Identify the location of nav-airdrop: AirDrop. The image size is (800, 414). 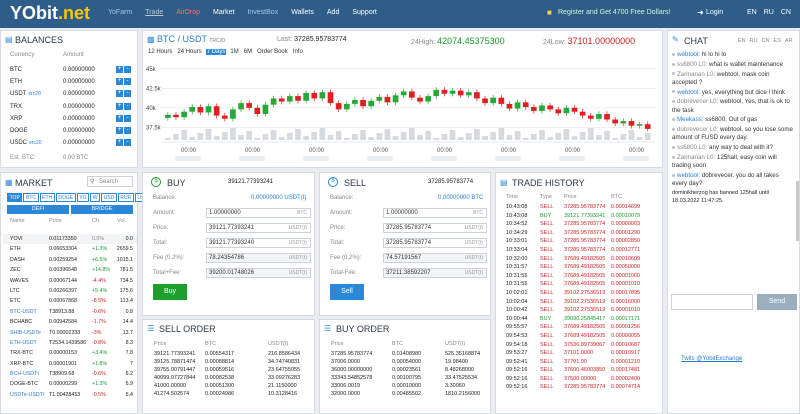
(188, 12).